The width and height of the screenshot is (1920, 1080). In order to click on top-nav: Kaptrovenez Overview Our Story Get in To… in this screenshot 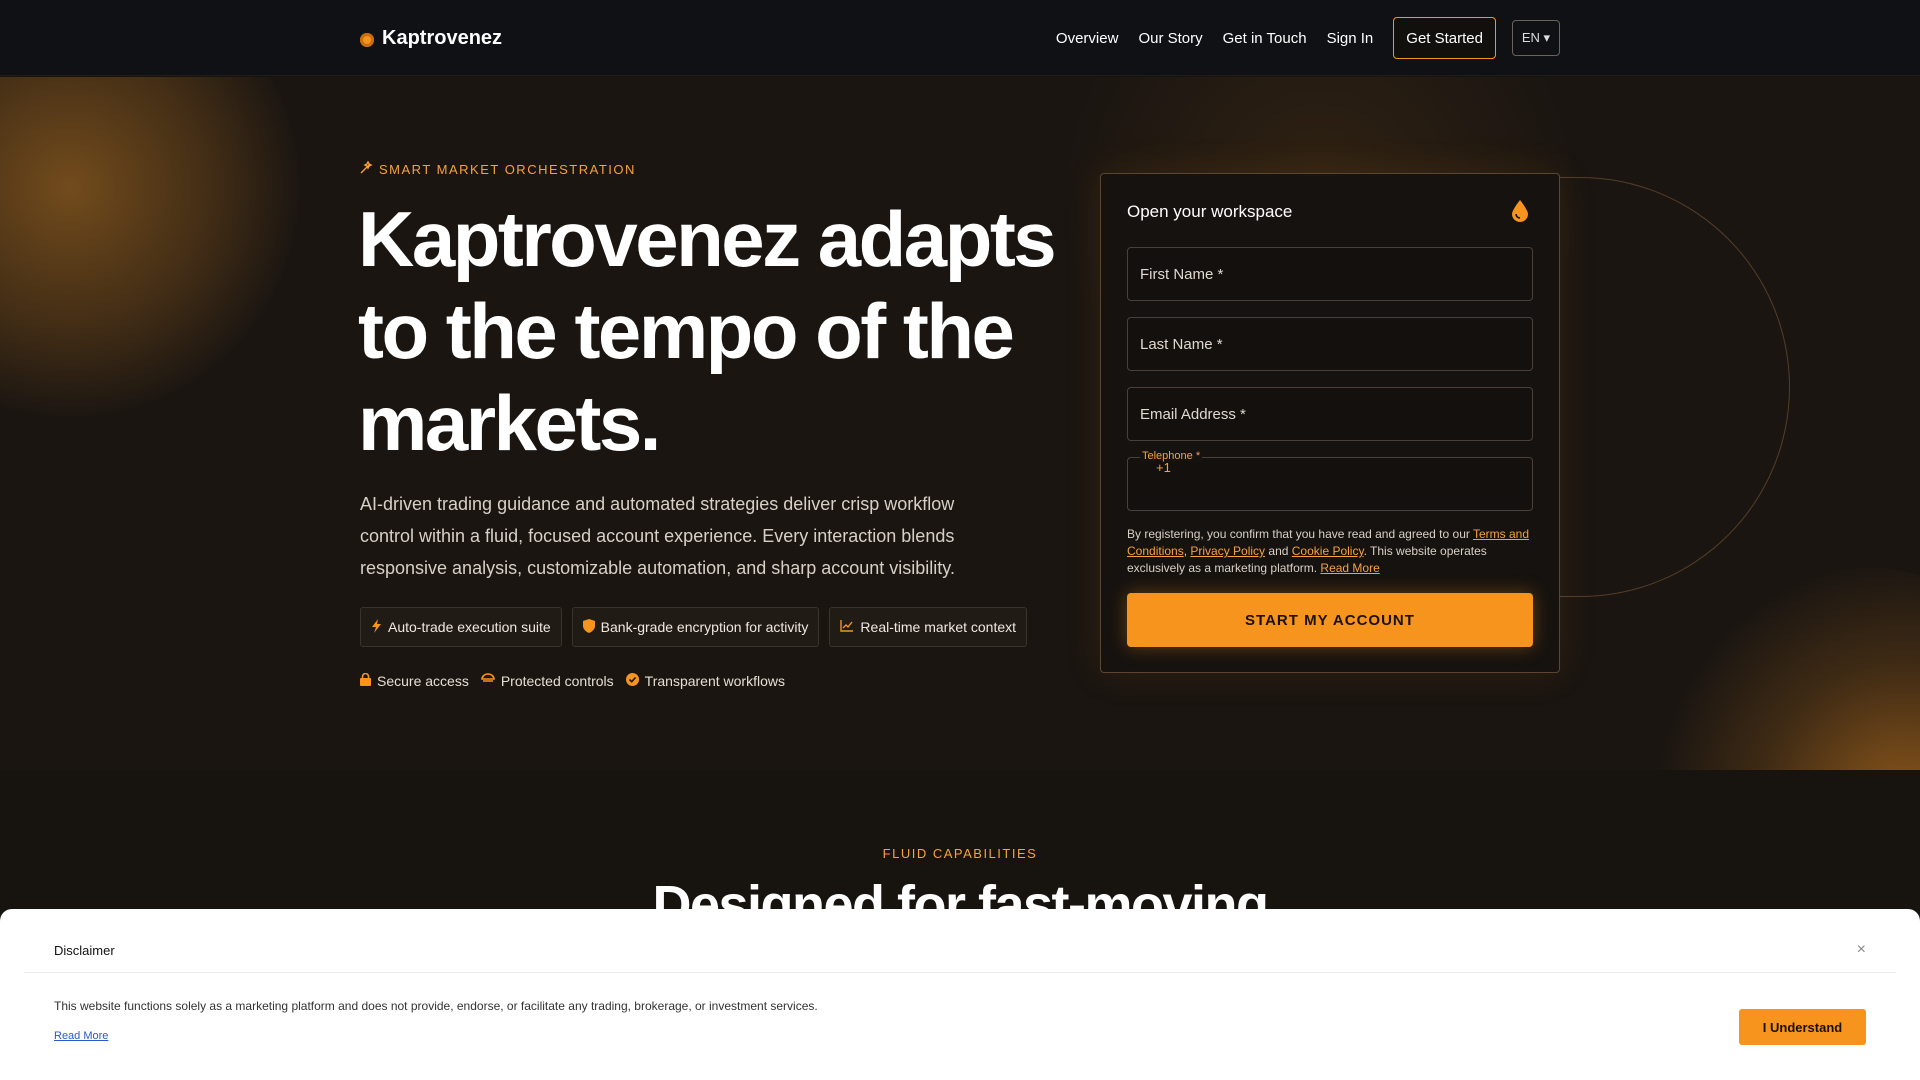, I will do `click(960, 38)`.